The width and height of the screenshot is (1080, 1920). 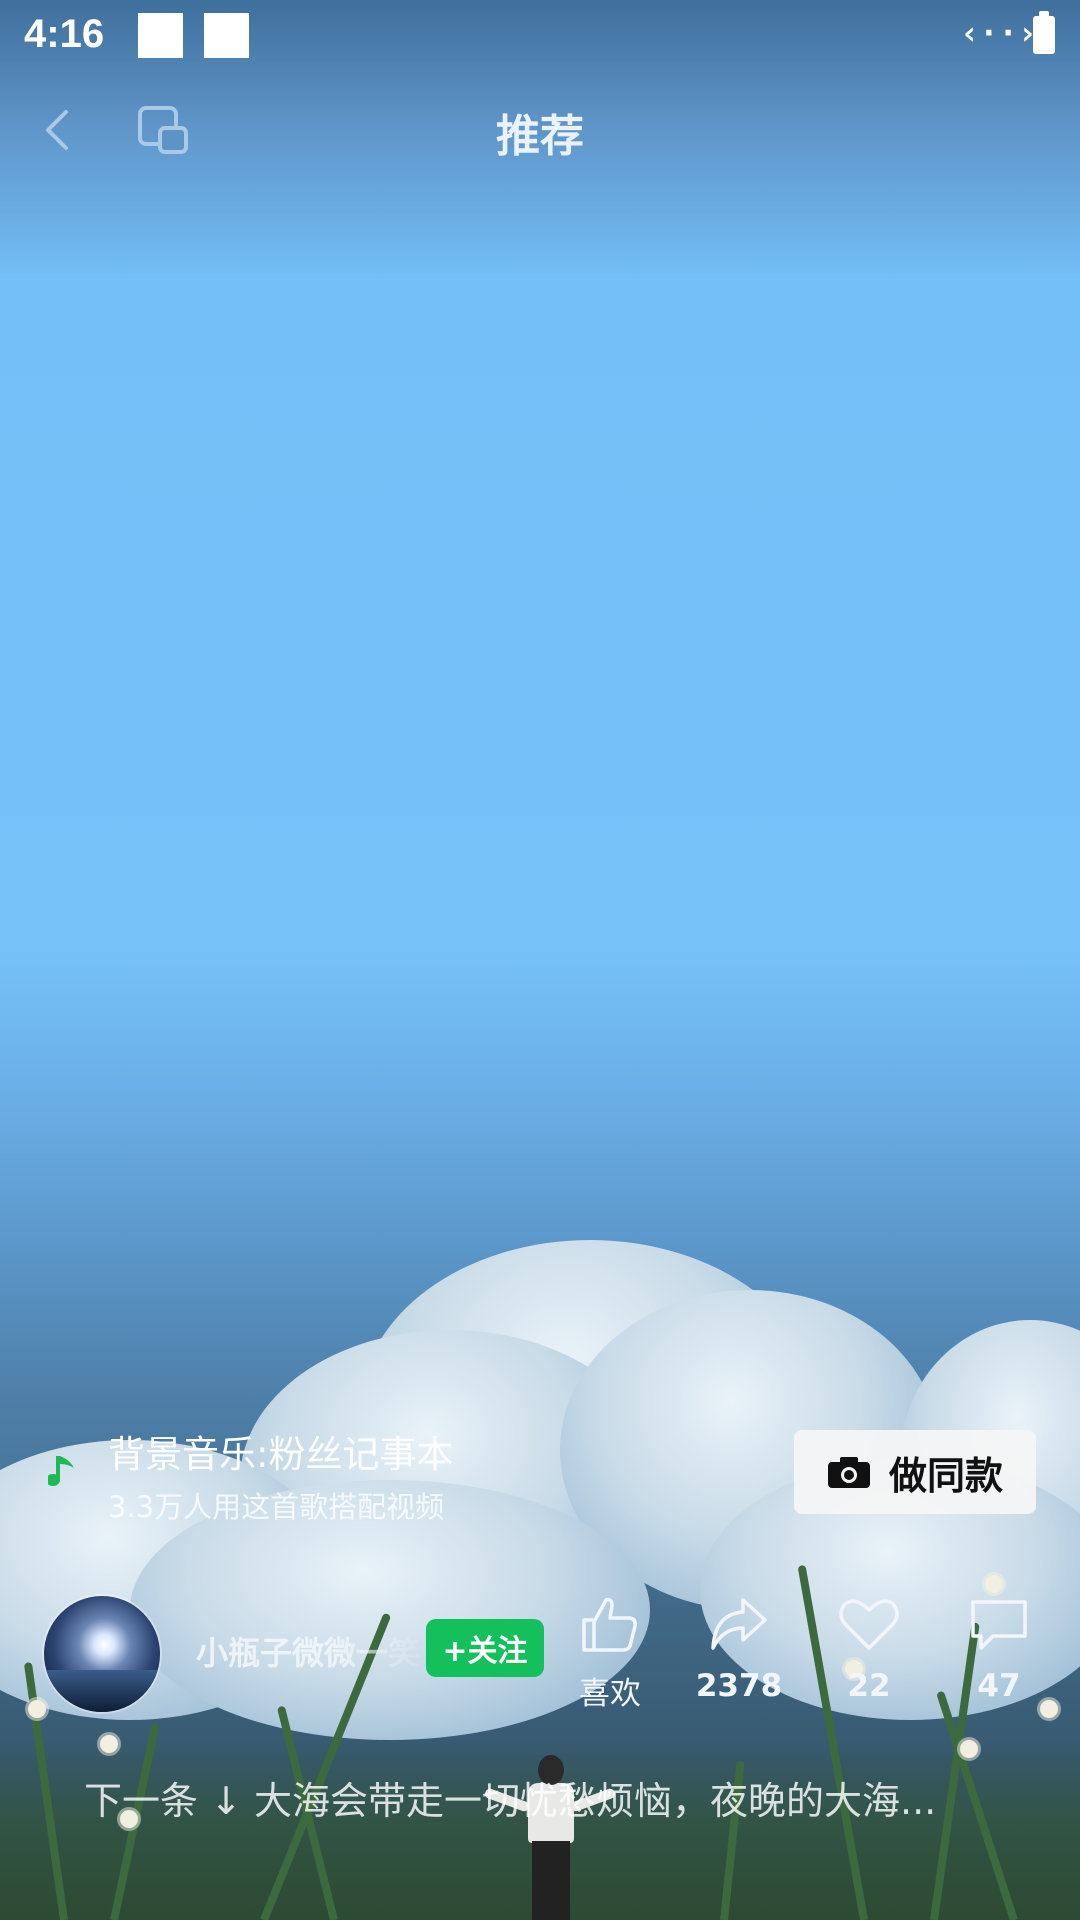 I want to click on share-button: 2378, so click(x=739, y=1648).